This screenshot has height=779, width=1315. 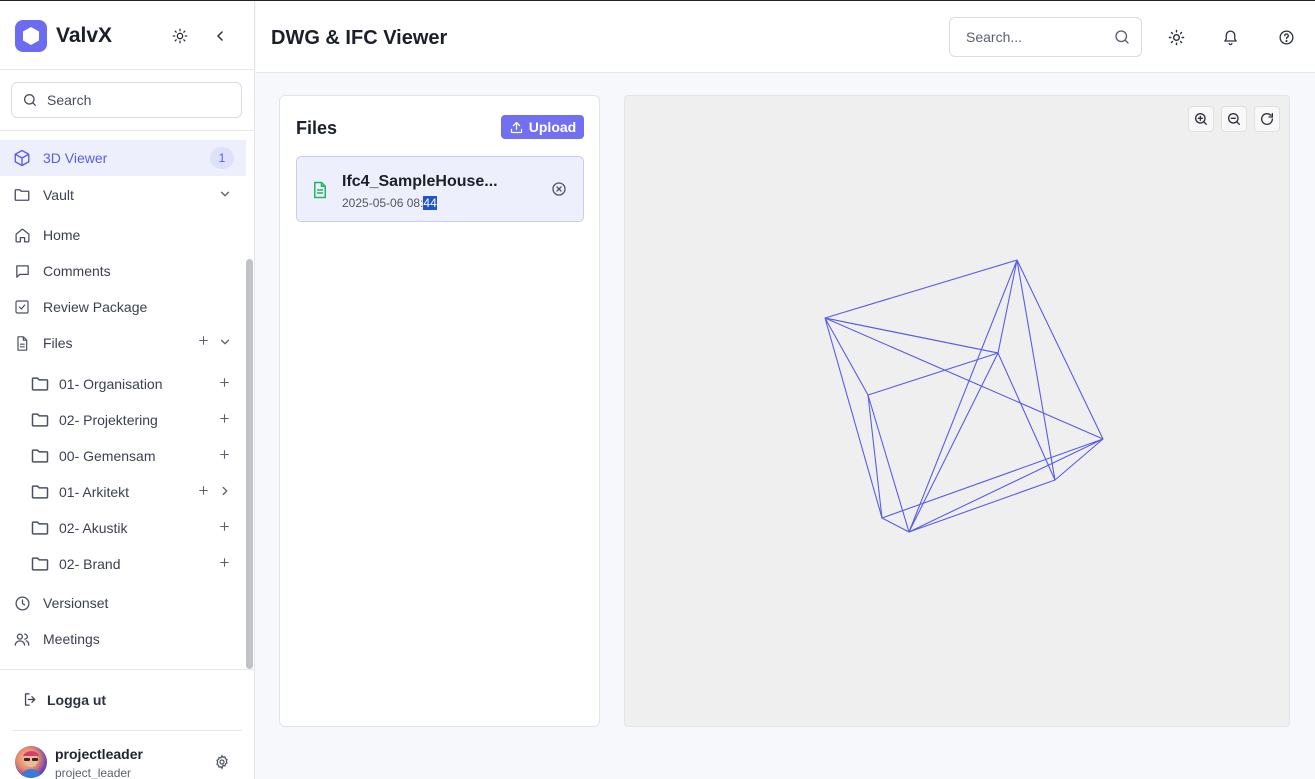 What do you see at coordinates (1201, 119) in the screenshot?
I see `zoom-in-icon` at bounding box center [1201, 119].